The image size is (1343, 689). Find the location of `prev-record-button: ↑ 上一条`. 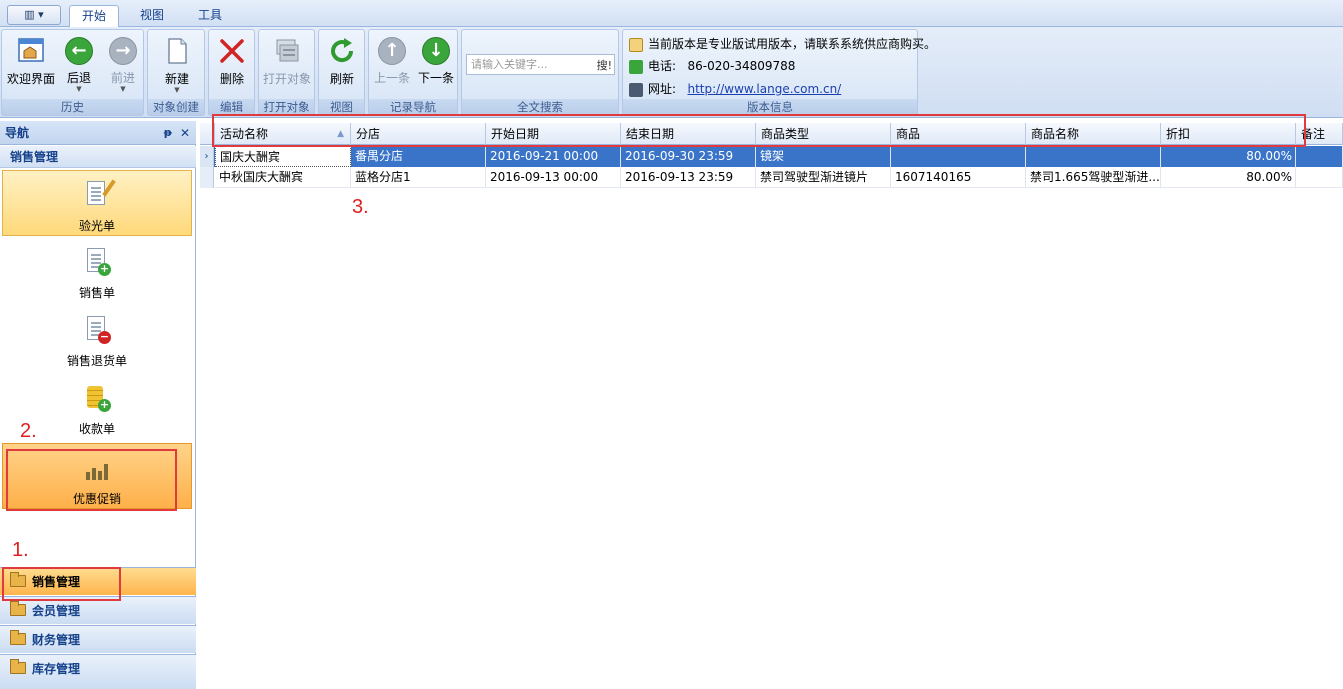

prev-record-button: ↑ 上一条 is located at coordinates (392, 65).